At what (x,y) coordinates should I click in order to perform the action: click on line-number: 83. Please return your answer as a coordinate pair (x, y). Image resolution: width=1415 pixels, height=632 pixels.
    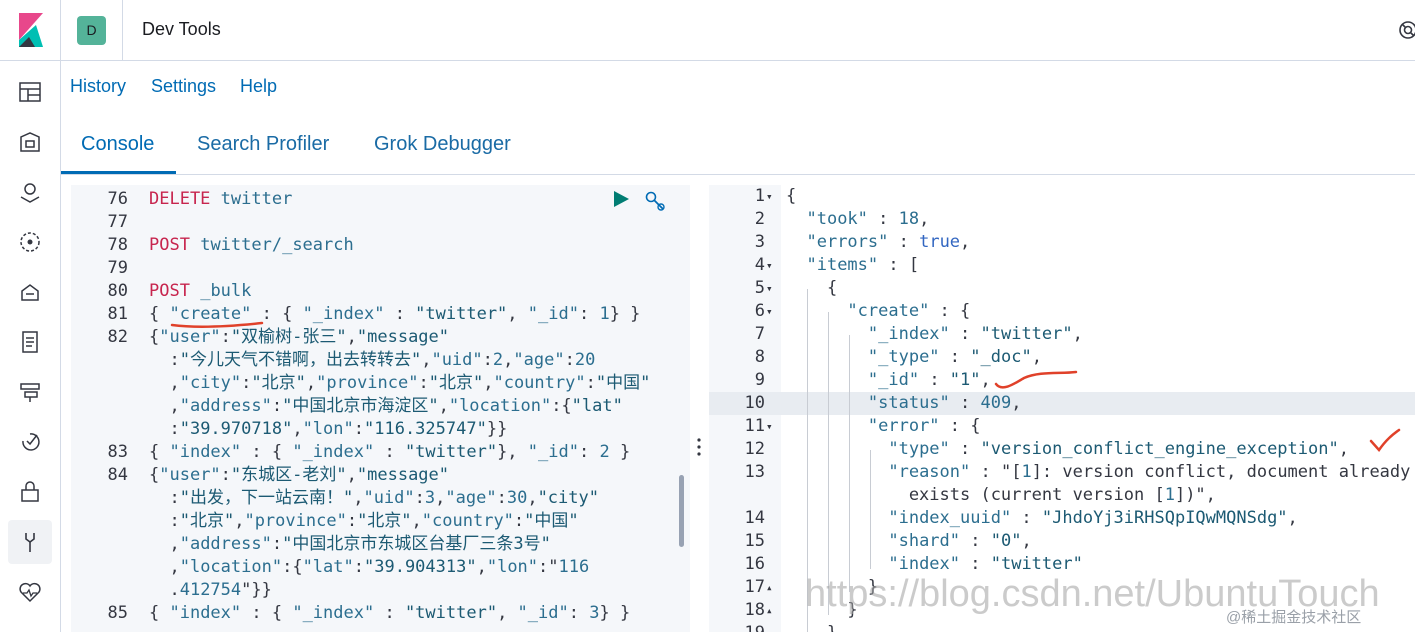
    Looking at the image, I should click on (117, 452).